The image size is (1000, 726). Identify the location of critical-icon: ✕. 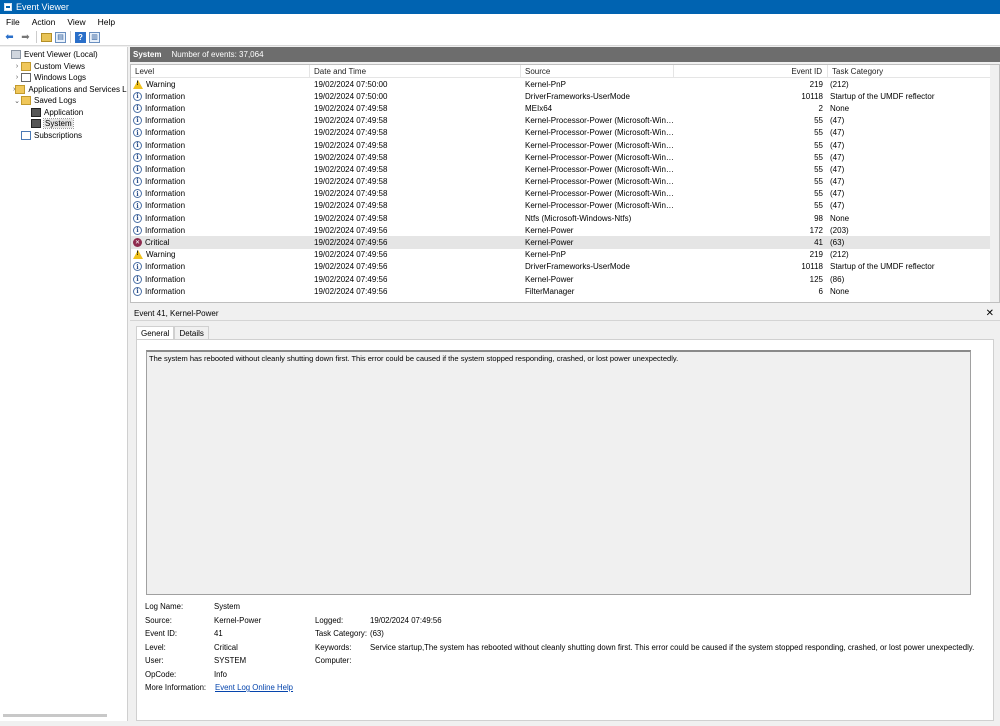
(137, 243).